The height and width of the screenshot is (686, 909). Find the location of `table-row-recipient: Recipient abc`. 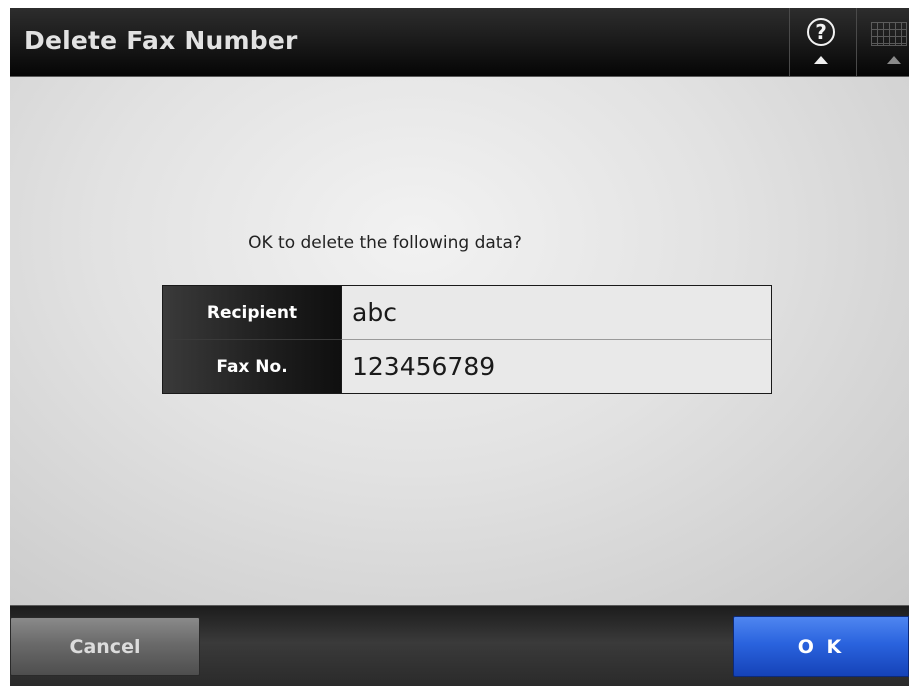

table-row-recipient: Recipient abc is located at coordinates (467, 312).